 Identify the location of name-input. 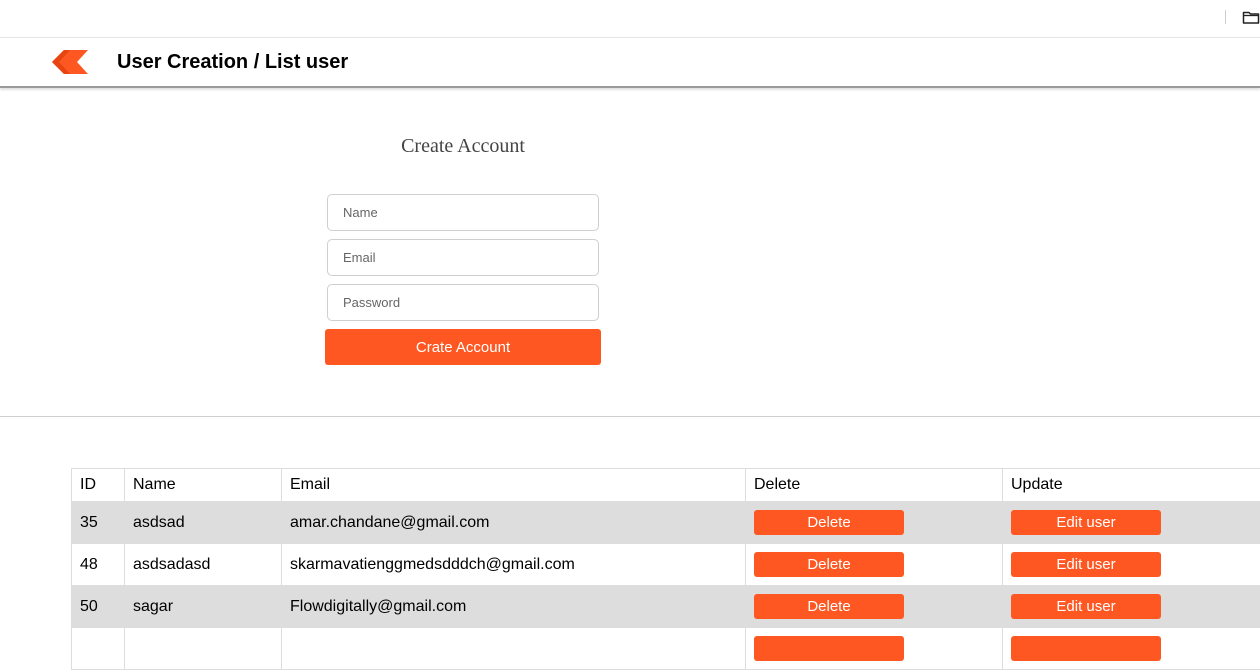
(463, 212).